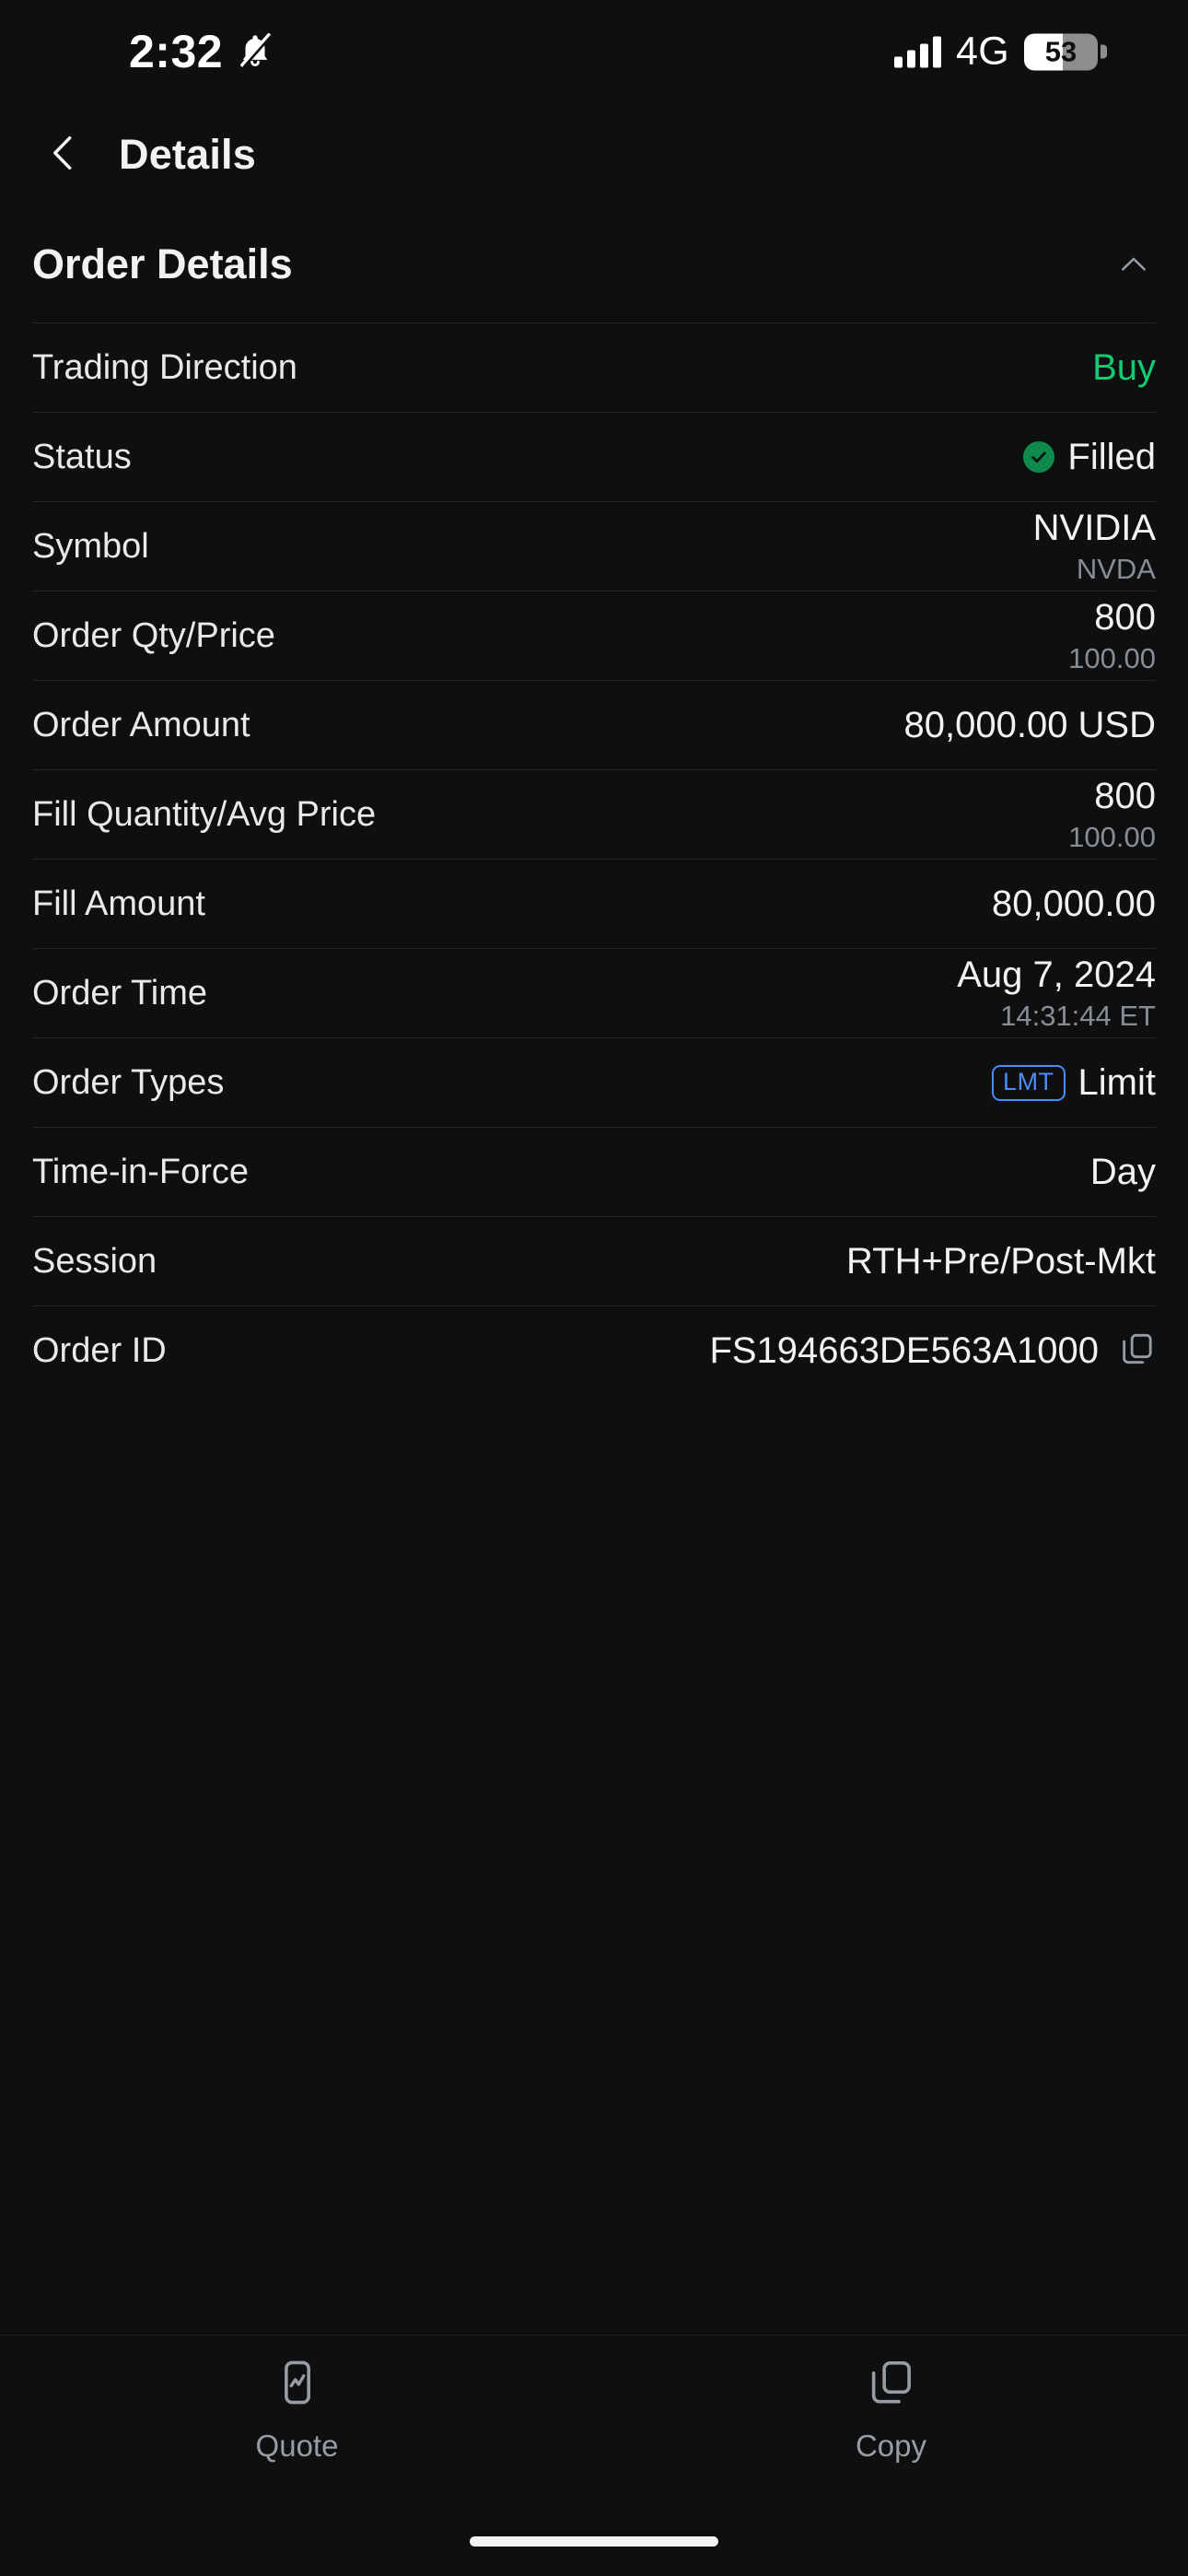 This screenshot has width=1188, height=2576. What do you see at coordinates (119, 903) in the screenshot?
I see `row-label: Fill Amount` at bounding box center [119, 903].